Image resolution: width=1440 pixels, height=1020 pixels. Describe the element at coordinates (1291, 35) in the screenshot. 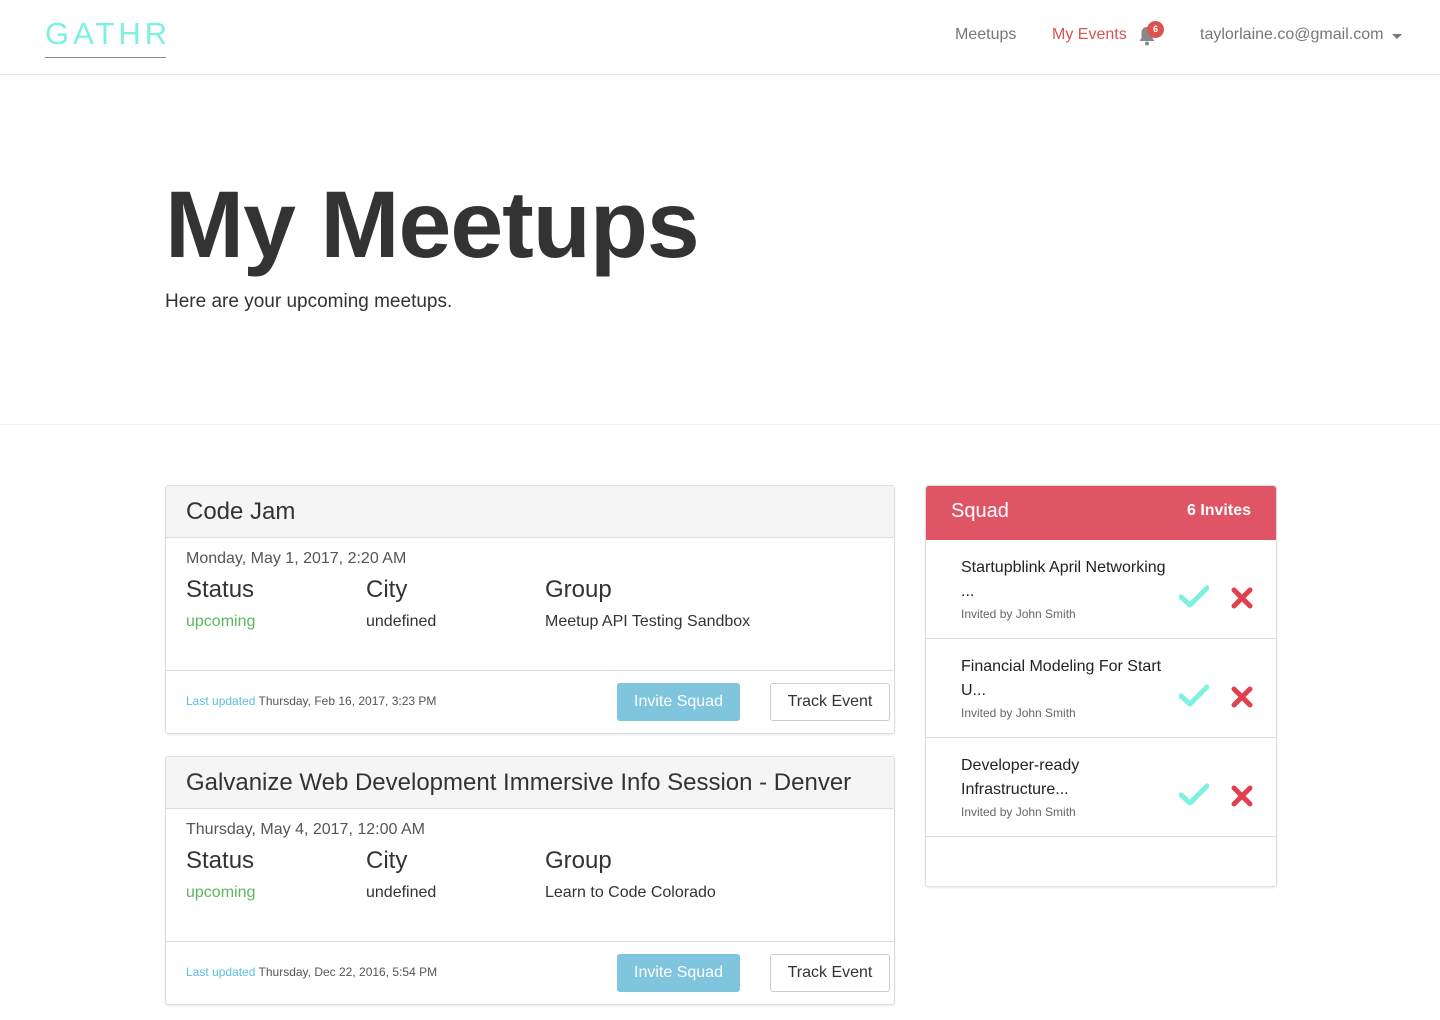

I see `user-menu: taylorlaine.co@gmail.com` at that location.